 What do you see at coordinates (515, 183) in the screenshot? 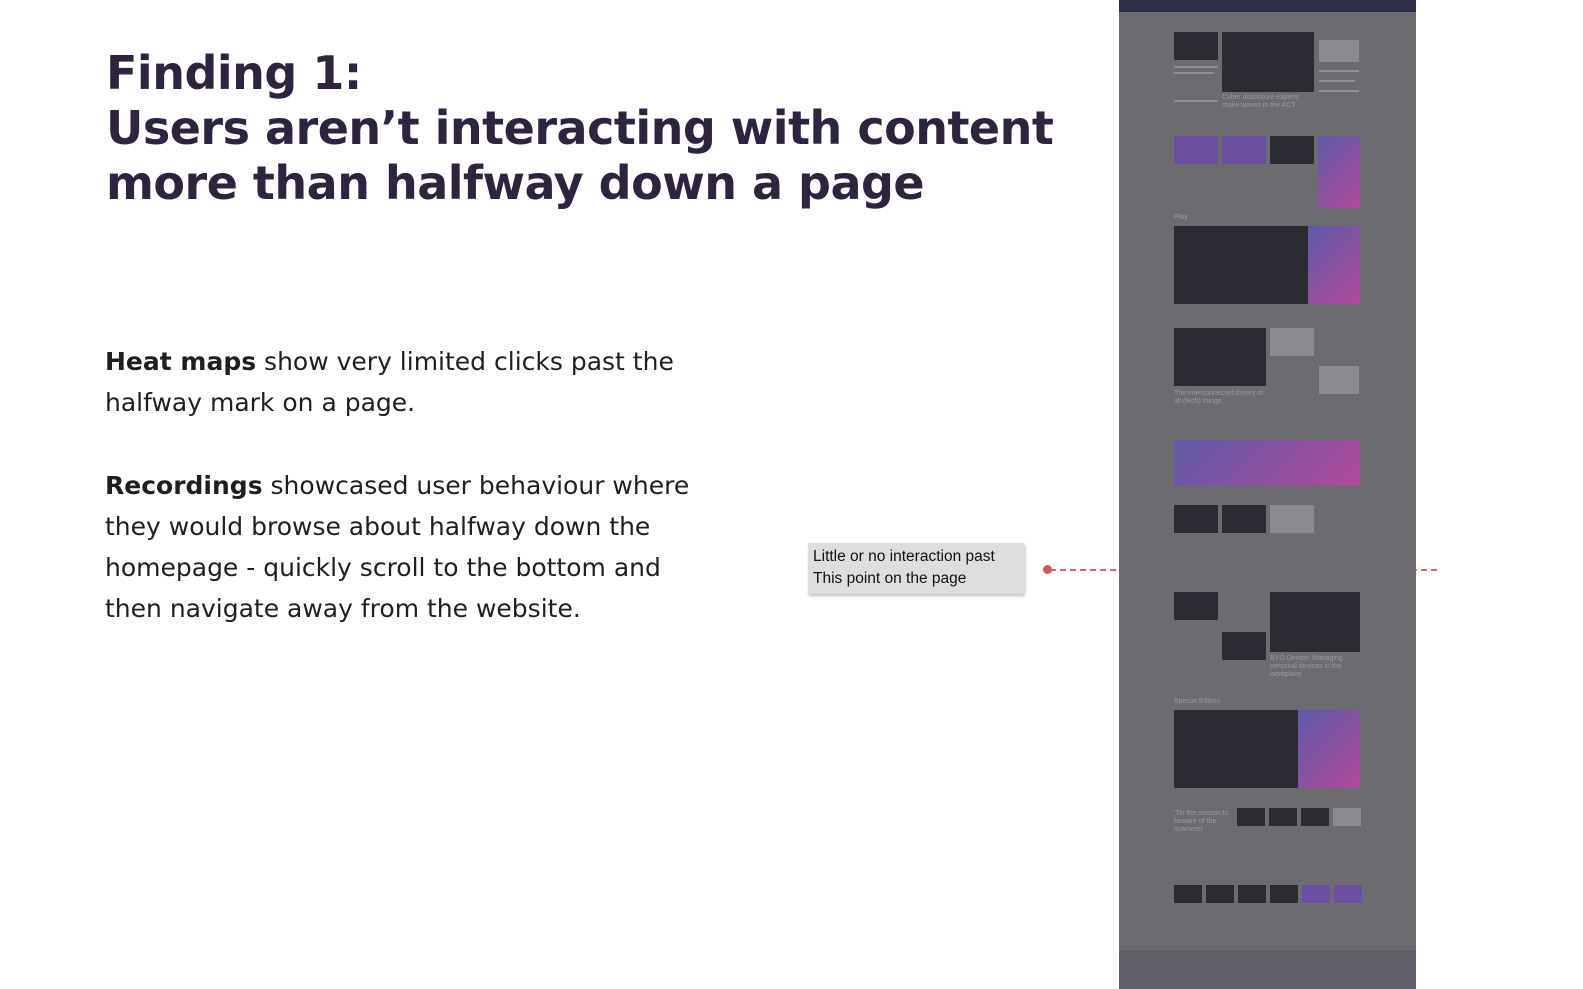
I see `title-line-3: more than halfway down a page` at bounding box center [515, 183].